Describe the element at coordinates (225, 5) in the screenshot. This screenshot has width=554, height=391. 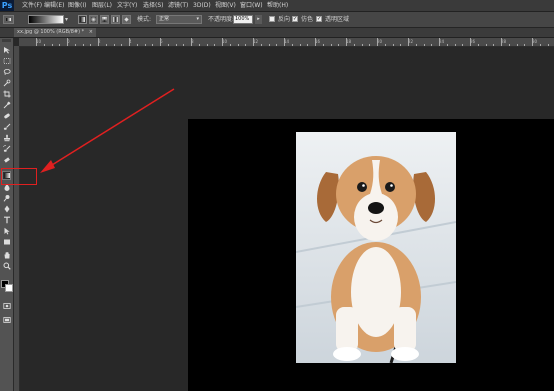
I see `menu-view: 视图(V)` at that location.